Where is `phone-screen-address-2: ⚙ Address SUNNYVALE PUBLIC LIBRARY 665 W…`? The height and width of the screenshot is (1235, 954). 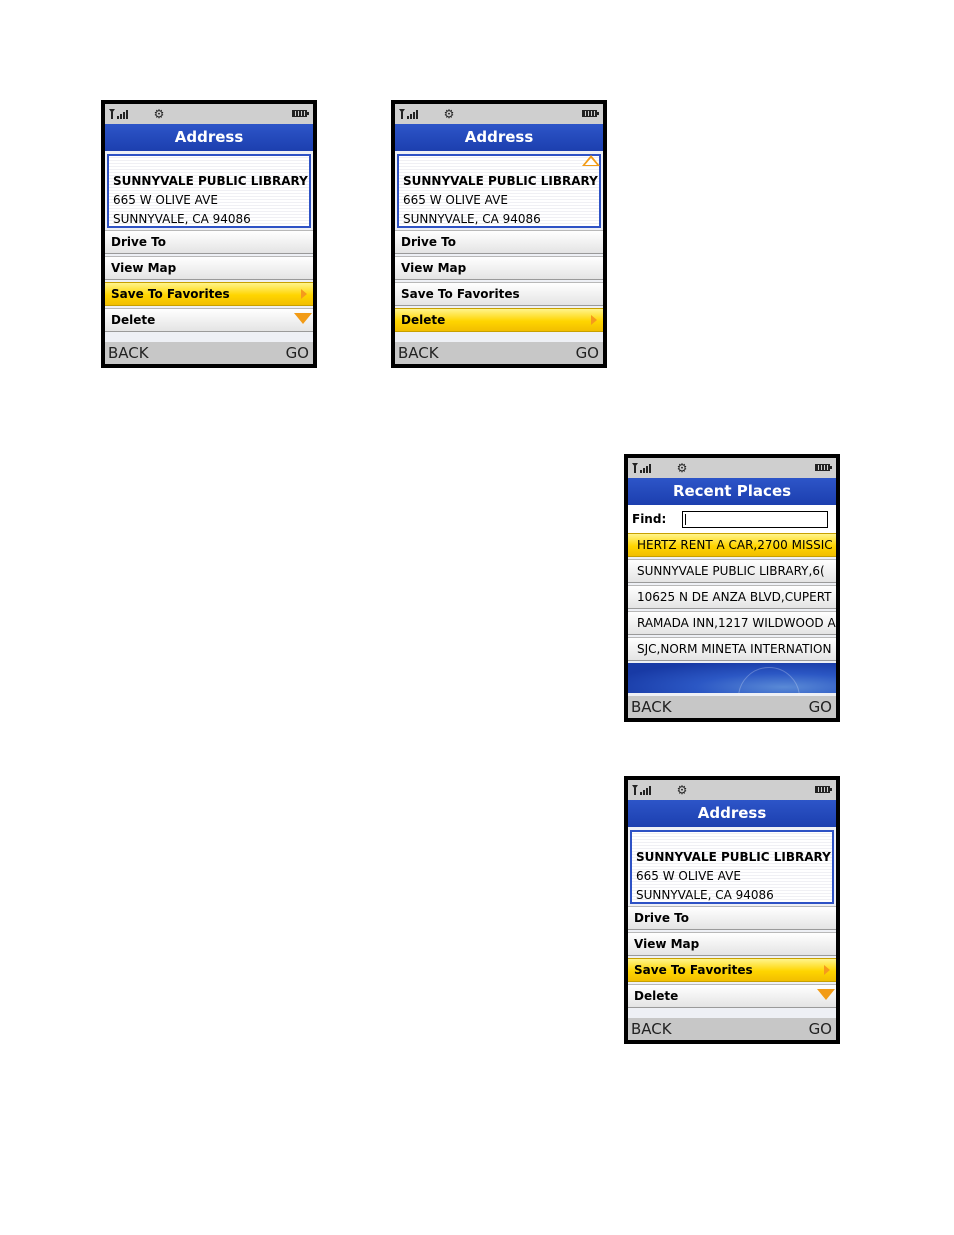 phone-screen-address-2: ⚙ Address SUNNYVALE PUBLIC LIBRARY 665 W… is located at coordinates (499, 234).